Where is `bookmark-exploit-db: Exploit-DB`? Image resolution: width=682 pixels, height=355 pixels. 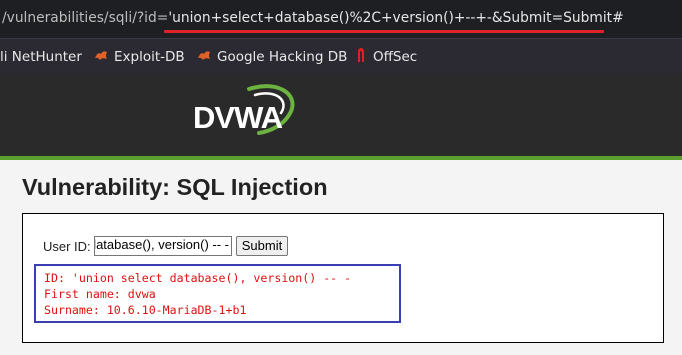
bookmark-exploit-db: Exploit-DB is located at coordinates (139, 57).